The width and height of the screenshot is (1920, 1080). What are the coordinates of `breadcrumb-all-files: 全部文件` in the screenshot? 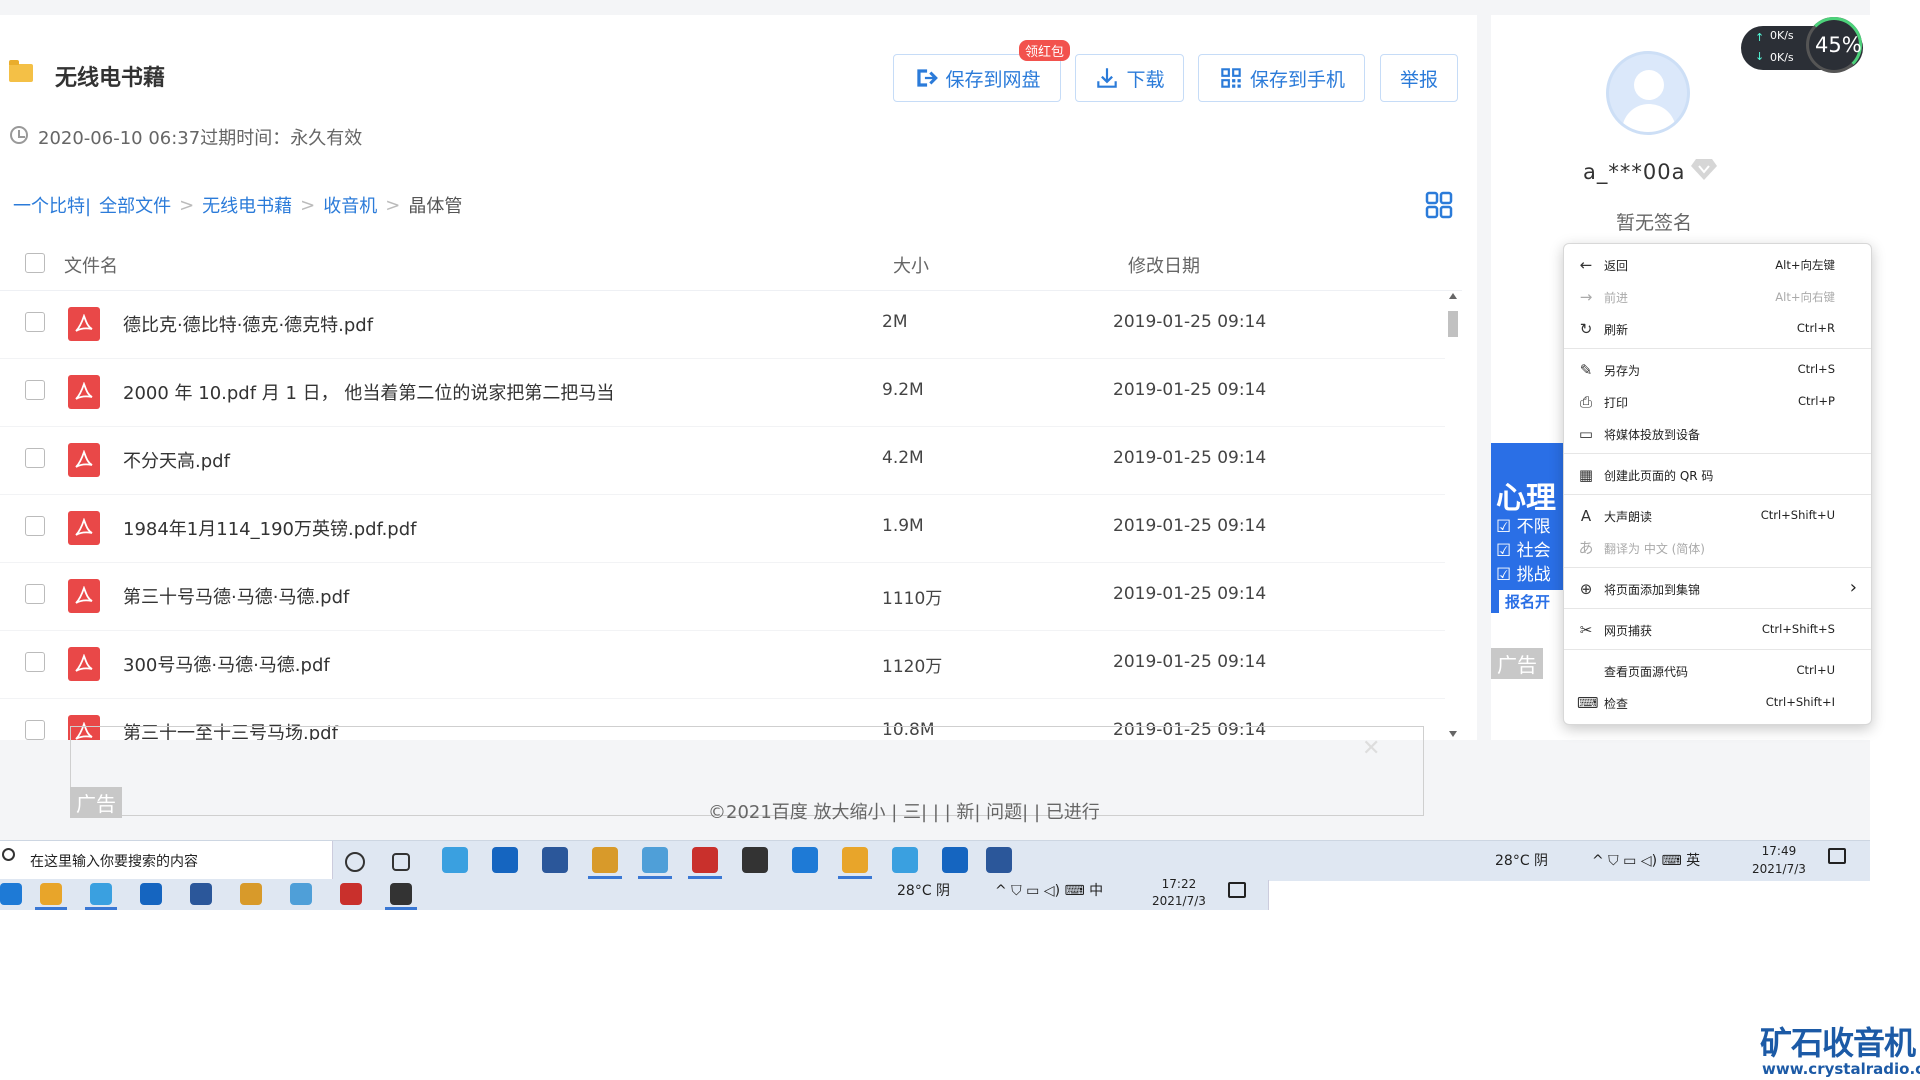 It's located at (135, 205).